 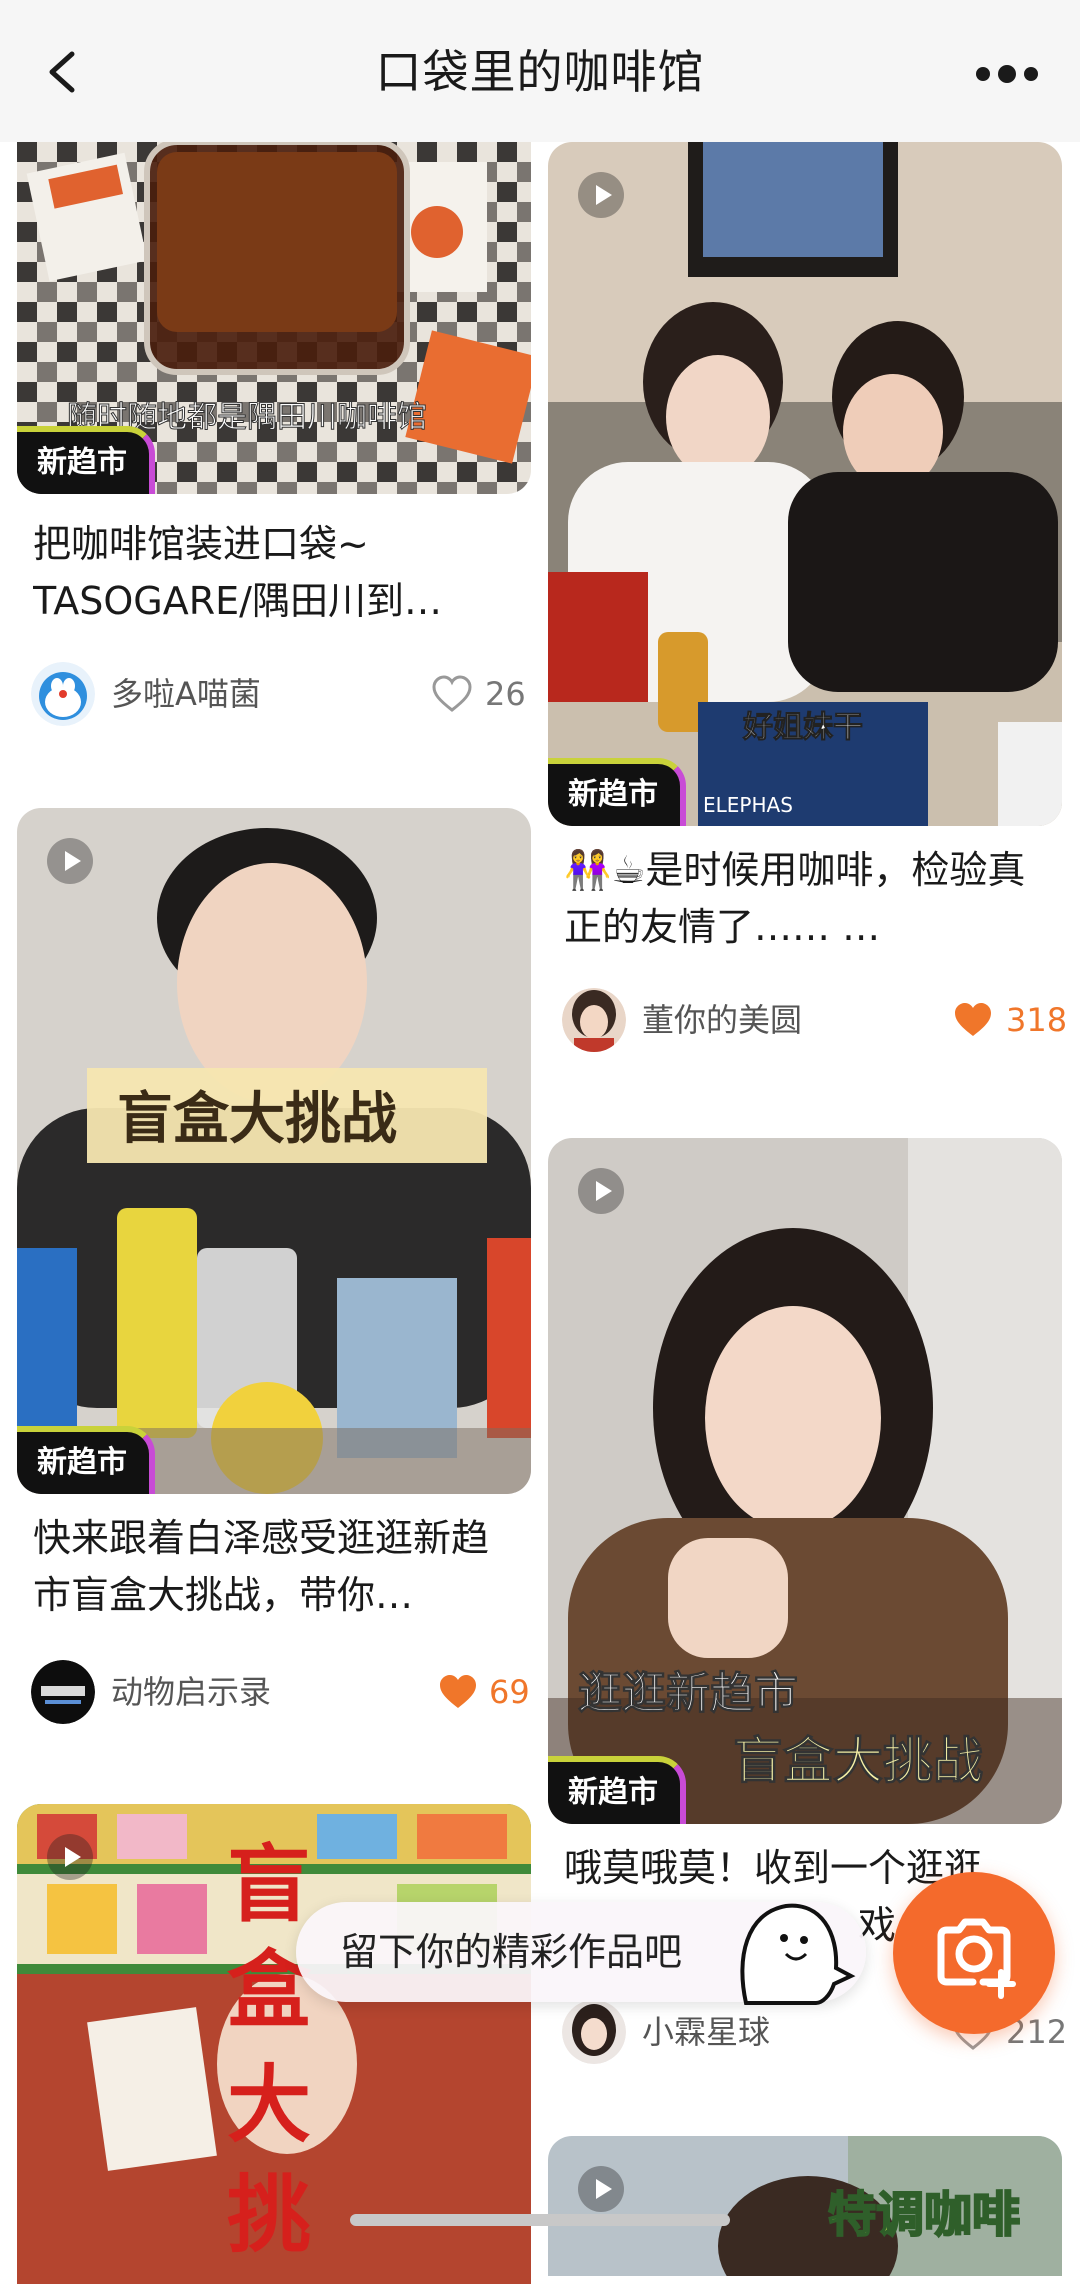 What do you see at coordinates (1037, 1020) in the screenshot?
I see `like-count: 318` at bounding box center [1037, 1020].